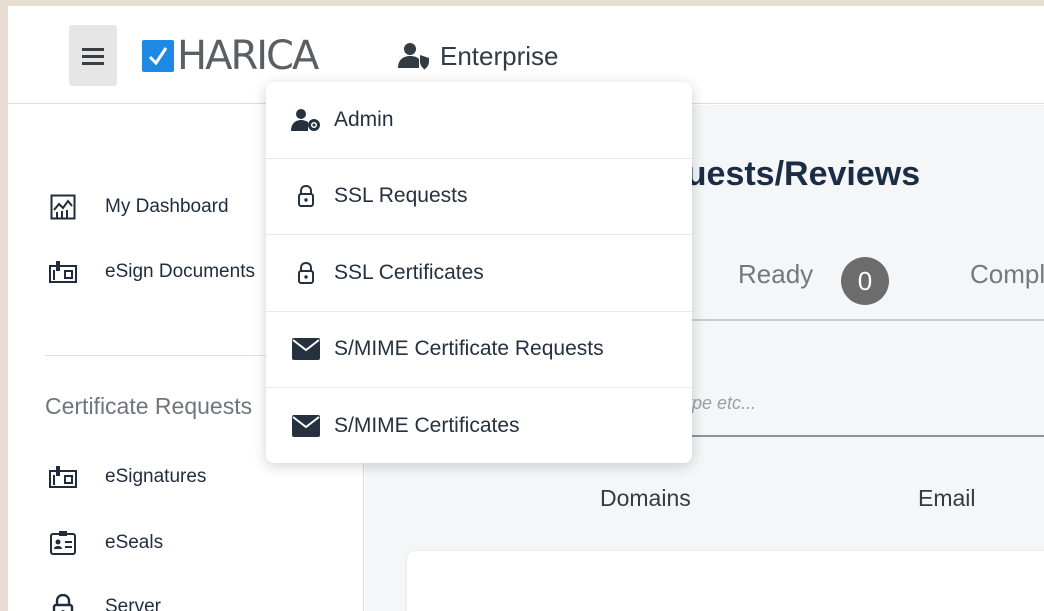 This screenshot has width=1044, height=611. Describe the element at coordinates (167, 206) in the screenshot. I see `sidebar-item-label: My Dashboard` at that location.